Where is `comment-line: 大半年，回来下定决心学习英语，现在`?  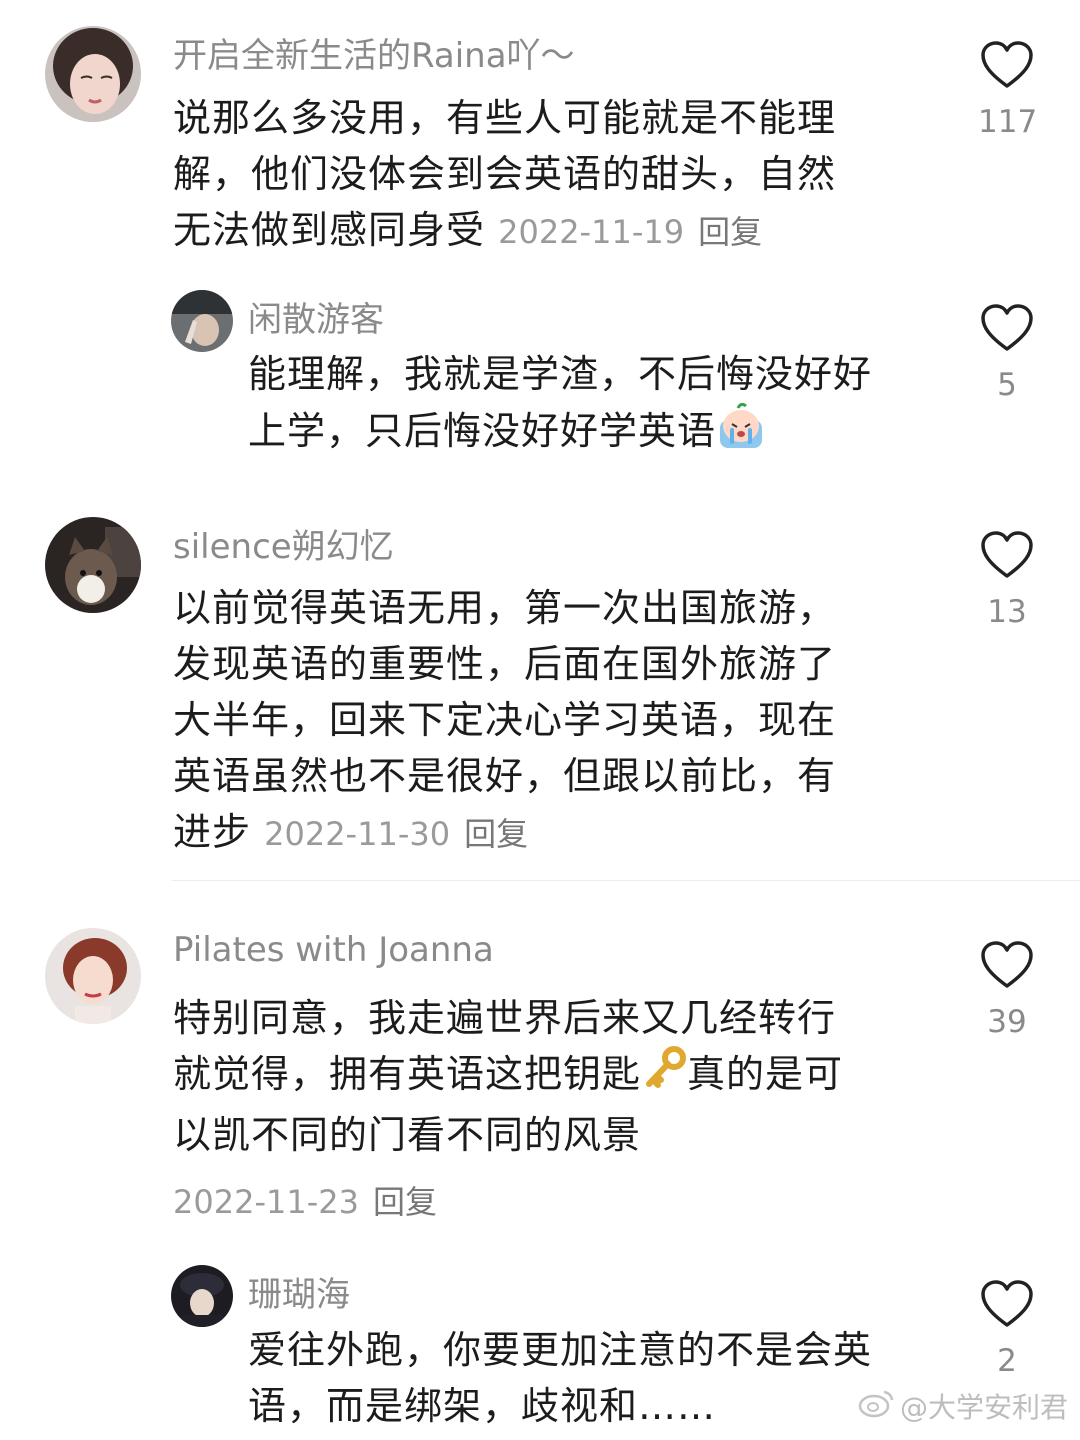
comment-line: 大半年，回来下定决心学习英语，现在 is located at coordinates (505, 720).